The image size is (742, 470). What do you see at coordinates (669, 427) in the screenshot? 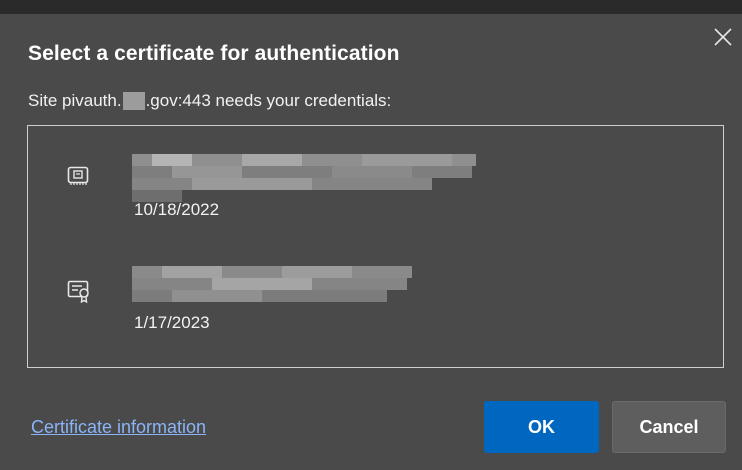
I see `cancel-button: Cancel` at bounding box center [669, 427].